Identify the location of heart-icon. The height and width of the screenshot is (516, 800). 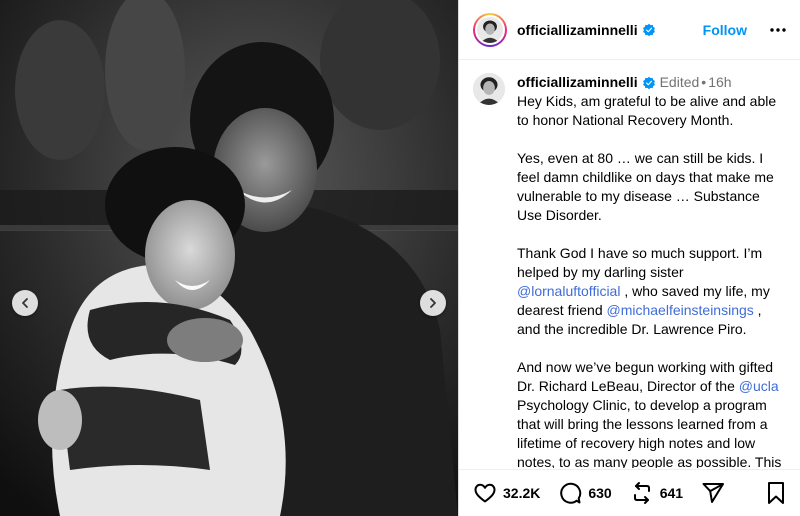
(485, 493).